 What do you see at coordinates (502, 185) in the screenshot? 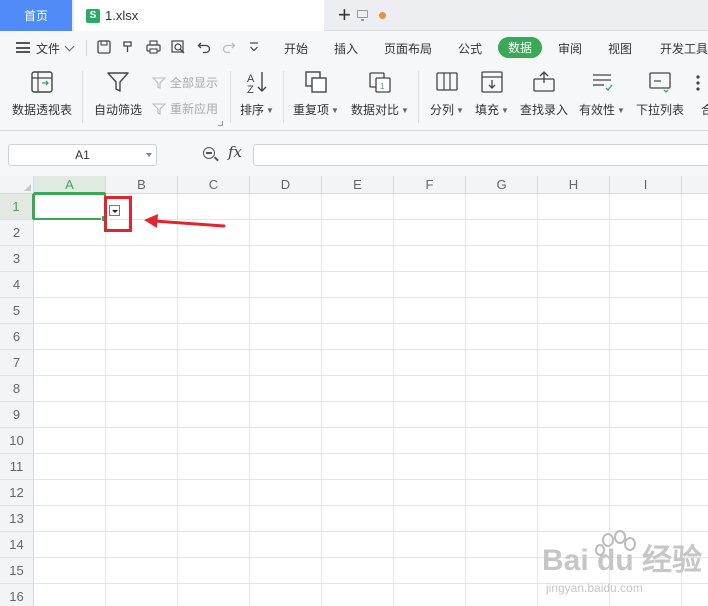
I see `column-header-g: G` at bounding box center [502, 185].